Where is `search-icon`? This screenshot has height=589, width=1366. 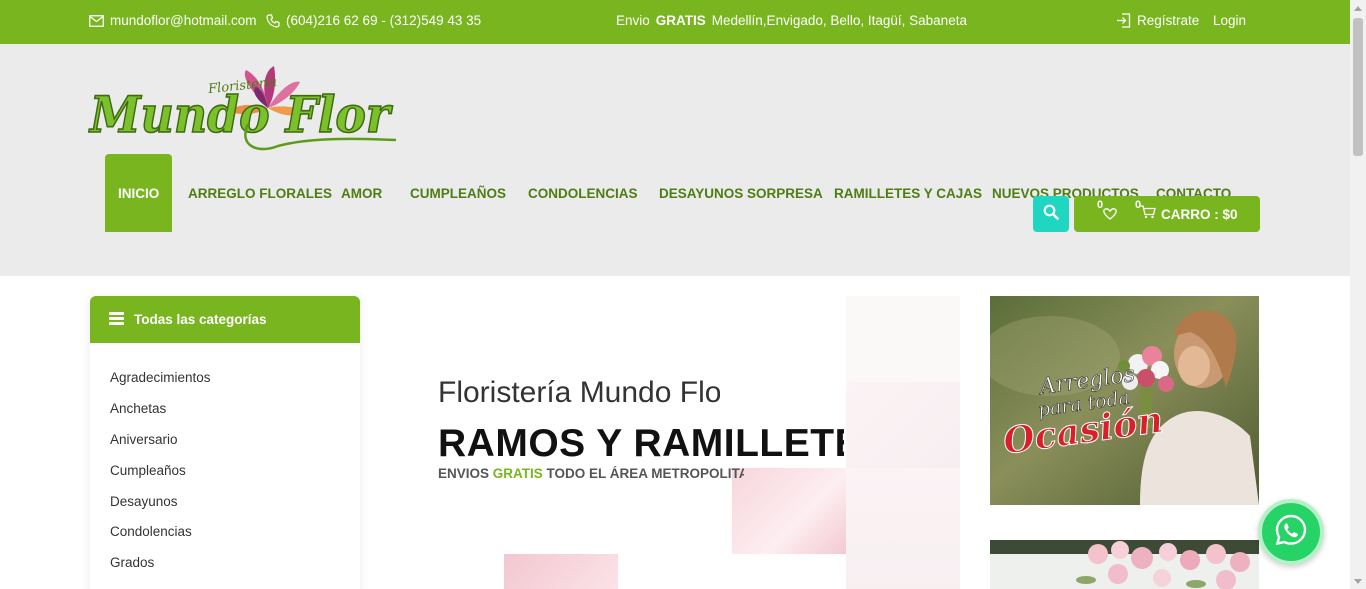
search-icon is located at coordinates (1051, 214).